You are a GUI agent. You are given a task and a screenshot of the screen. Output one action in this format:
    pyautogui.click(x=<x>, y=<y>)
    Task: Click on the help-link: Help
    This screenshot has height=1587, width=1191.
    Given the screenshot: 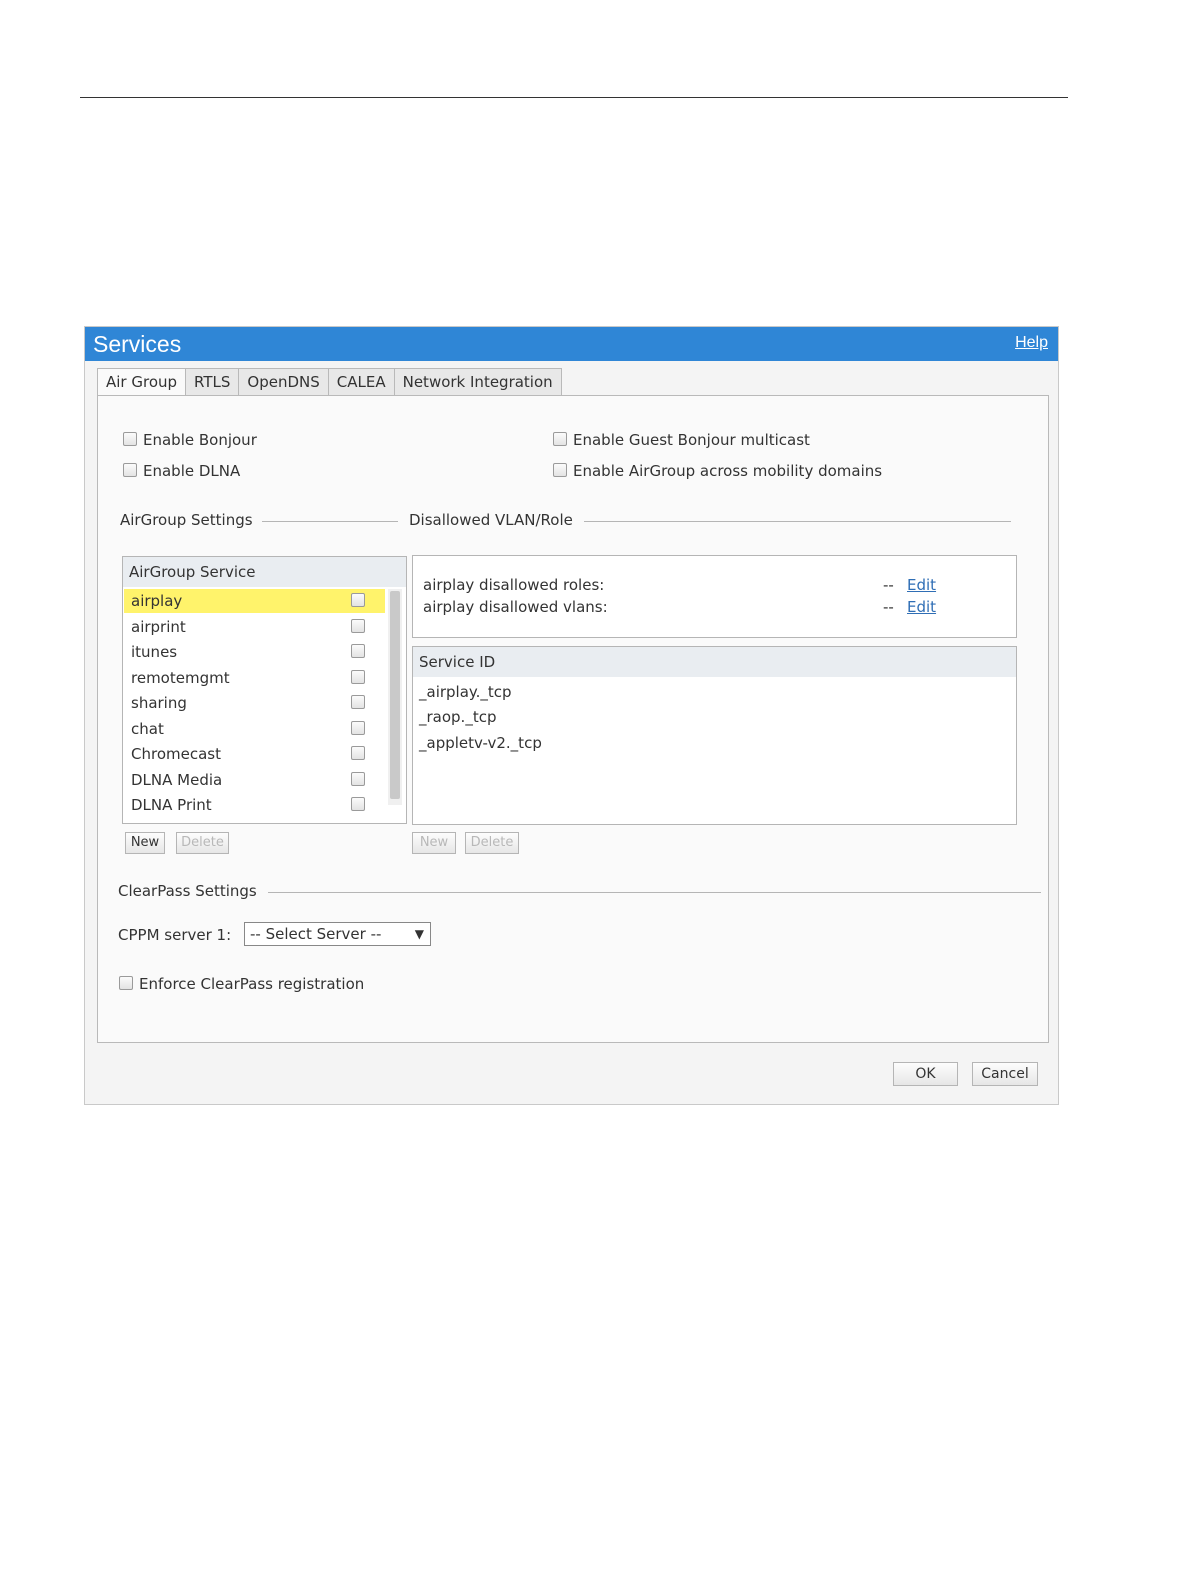 What is the action you would take?
    pyautogui.click(x=1031, y=343)
    